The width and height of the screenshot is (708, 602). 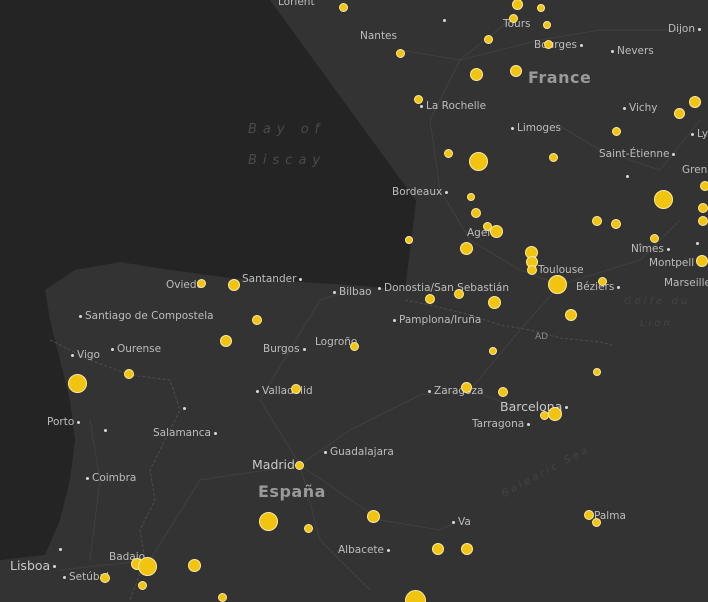 What do you see at coordinates (460, 522) in the screenshot?
I see `city-label-valencia: Va` at bounding box center [460, 522].